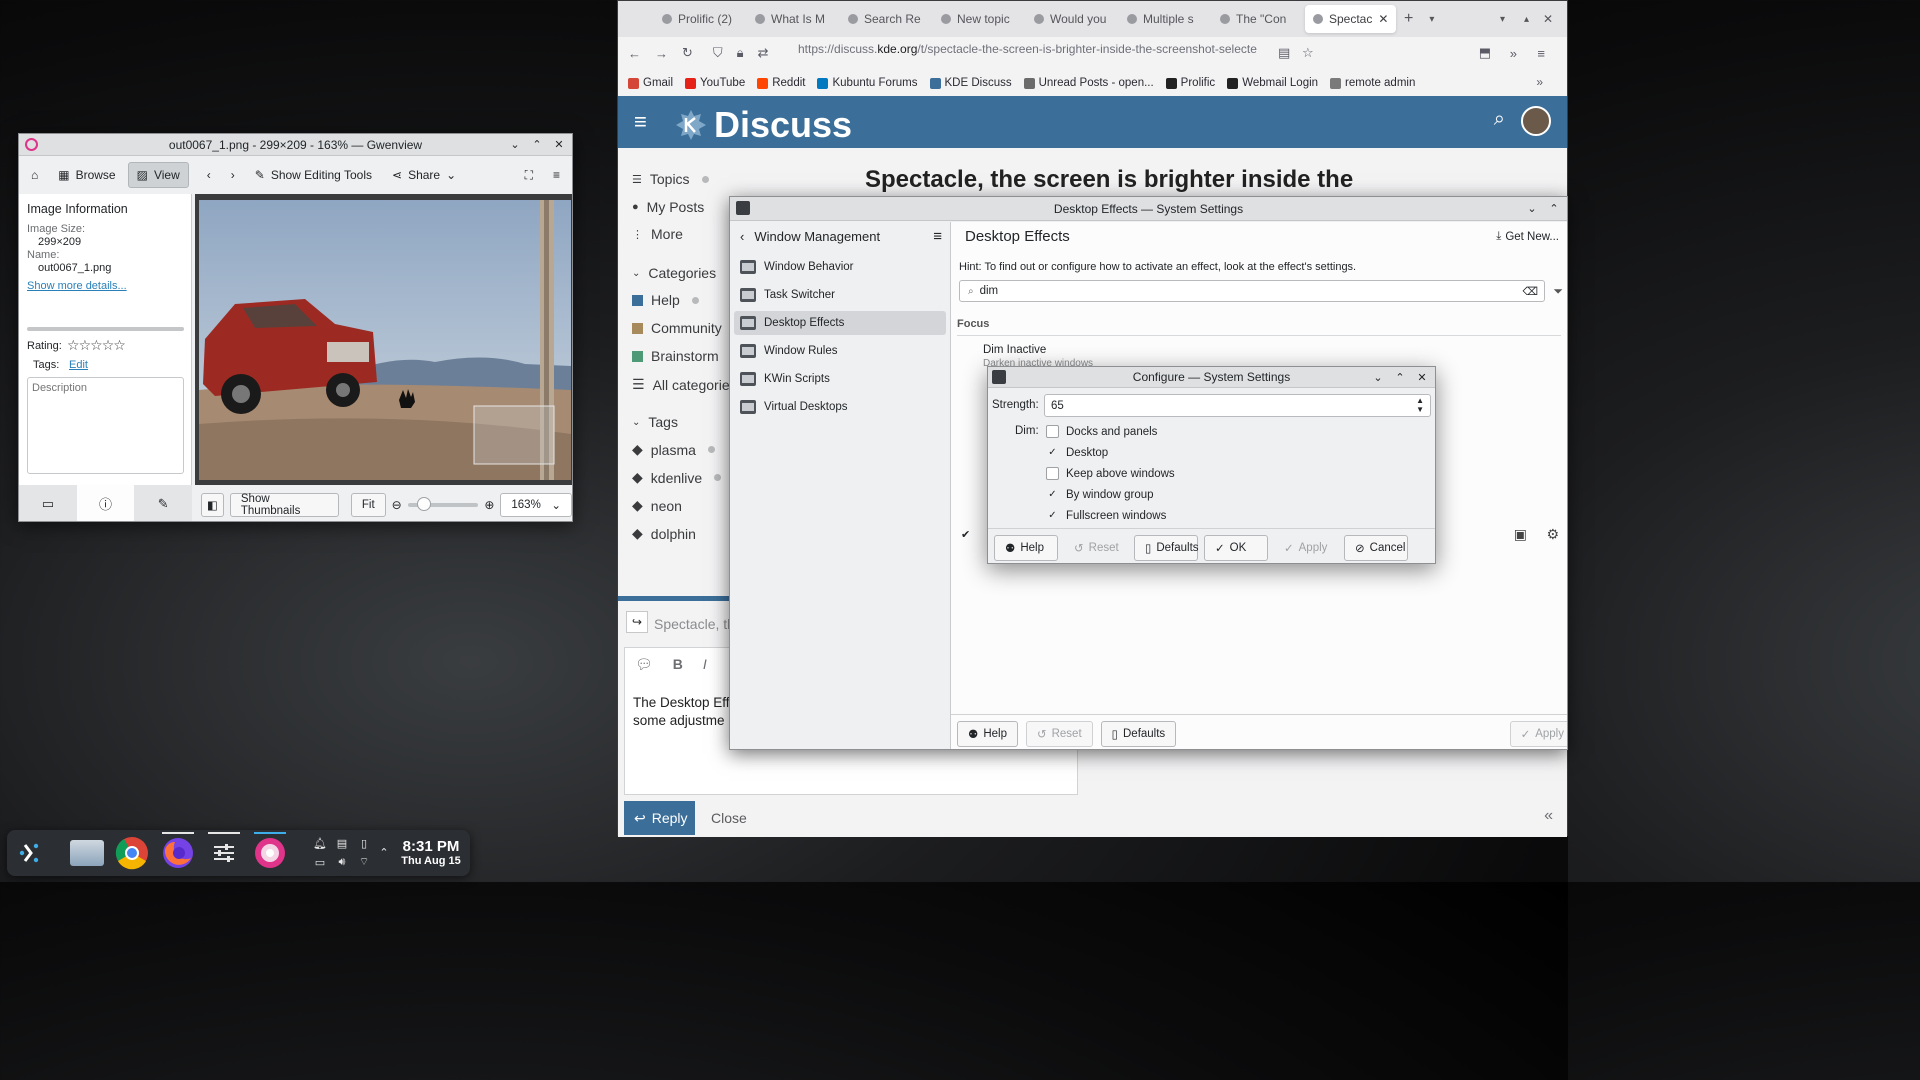  Describe the element at coordinates (105, 503) in the screenshot. I see `information-tab: ⓘ` at that location.